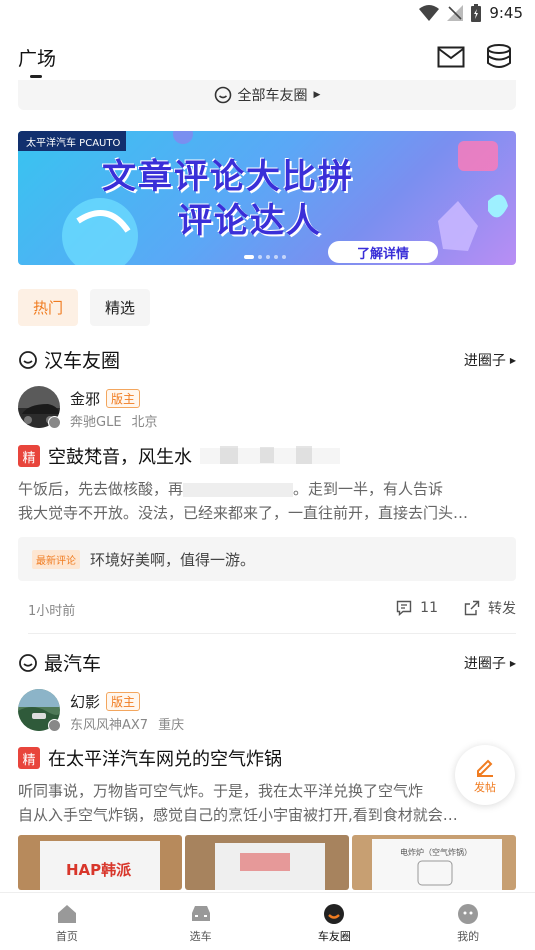  I want to click on tab-profile-label: 我的, so click(468, 936).